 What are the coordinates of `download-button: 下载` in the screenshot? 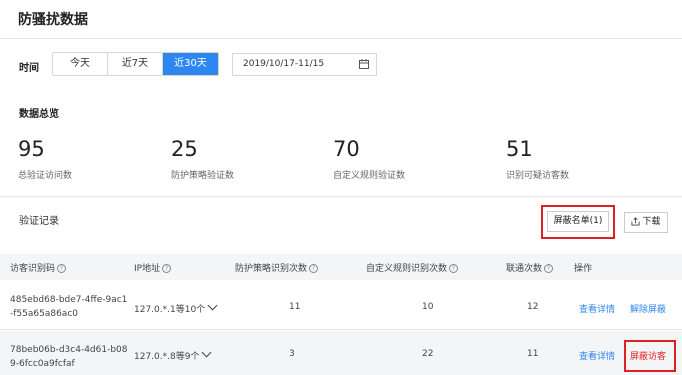 It's located at (646, 222).